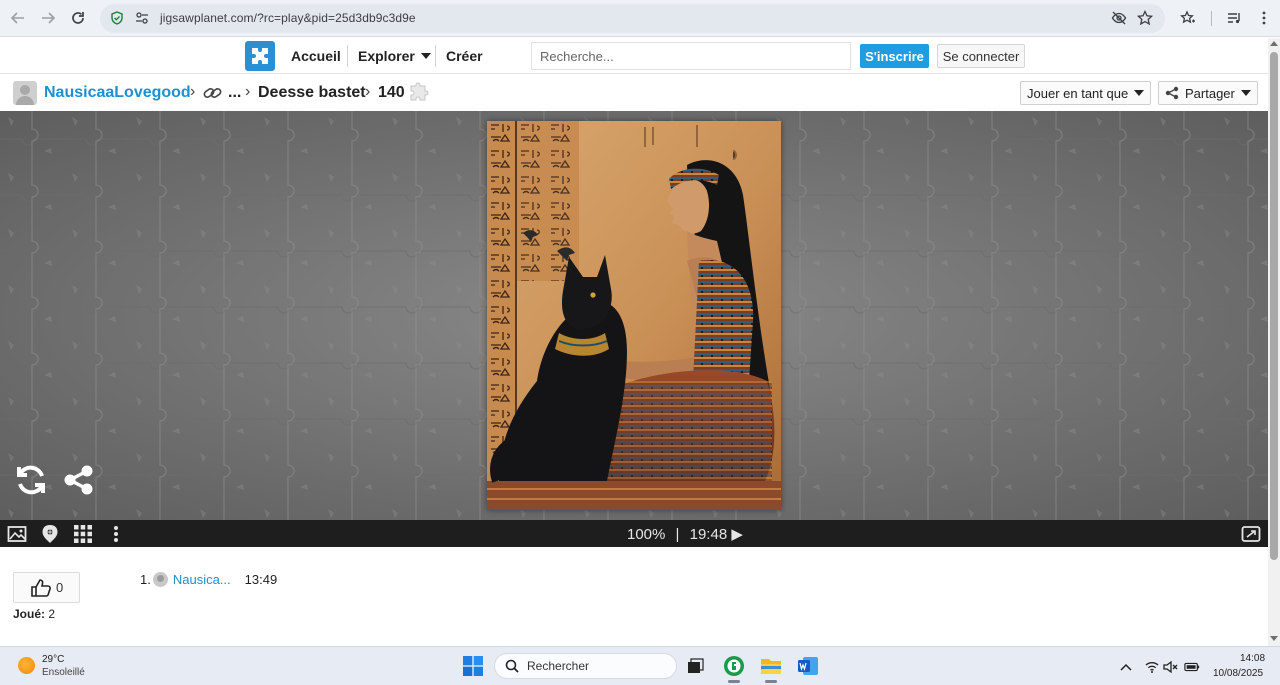 This screenshot has height=685, width=1280. What do you see at coordinates (558, 666) in the screenshot?
I see `taskbar-search-label: Rechercher` at bounding box center [558, 666].